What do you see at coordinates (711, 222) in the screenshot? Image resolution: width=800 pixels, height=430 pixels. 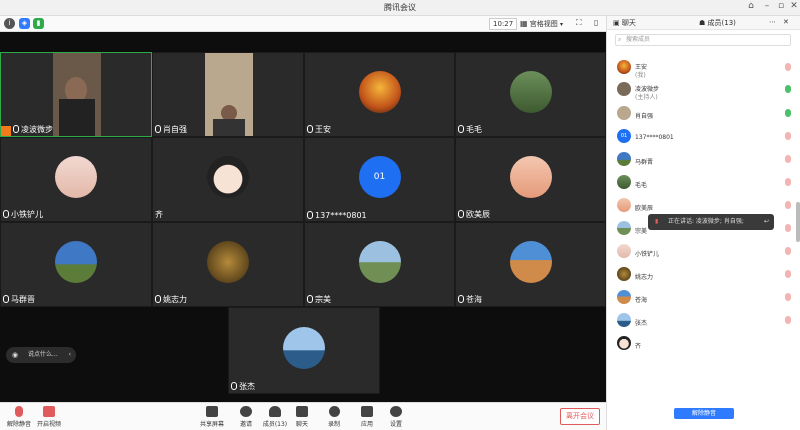 I see `speaking-indicator: ▮ 正在讲话: 凌波微步; 肖自强; ↩` at bounding box center [711, 222].